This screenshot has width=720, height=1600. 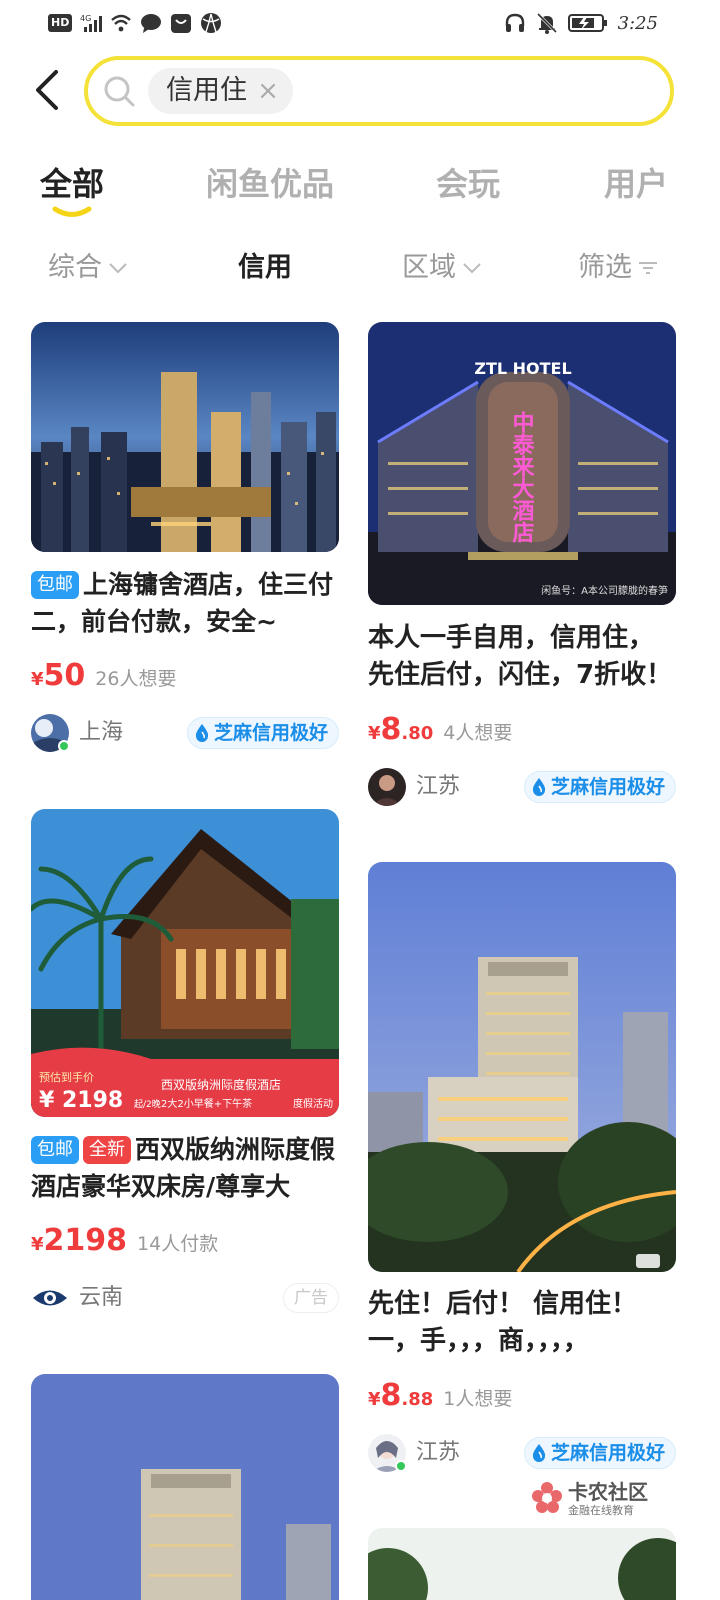 What do you see at coordinates (72, 211) in the screenshot?
I see `active-tab-indicator` at bounding box center [72, 211].